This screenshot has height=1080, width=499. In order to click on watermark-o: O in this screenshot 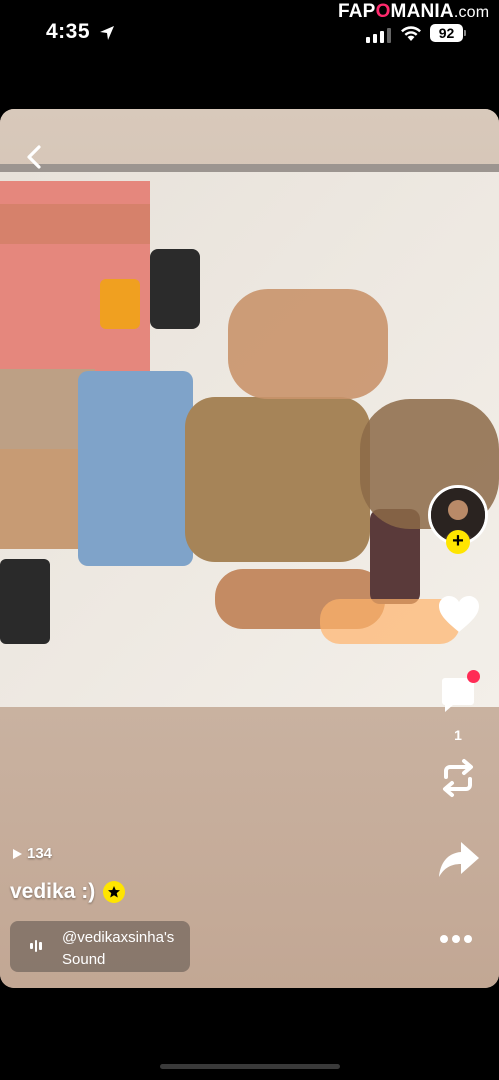, I will do `click(383, 11)`.